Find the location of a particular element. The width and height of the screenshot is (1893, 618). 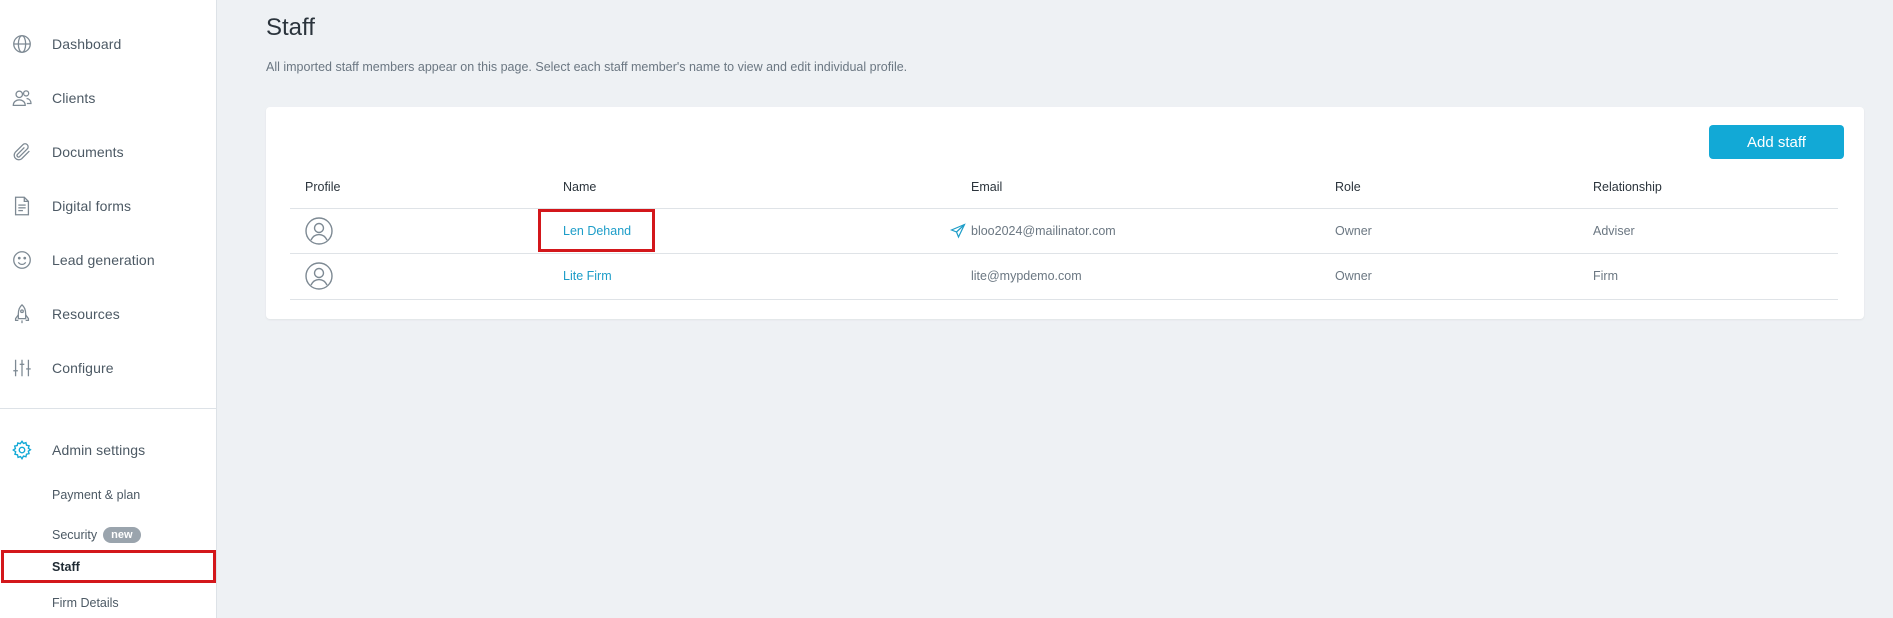

sidebar-item-documents: Documents is located at coordinates (108, 152).